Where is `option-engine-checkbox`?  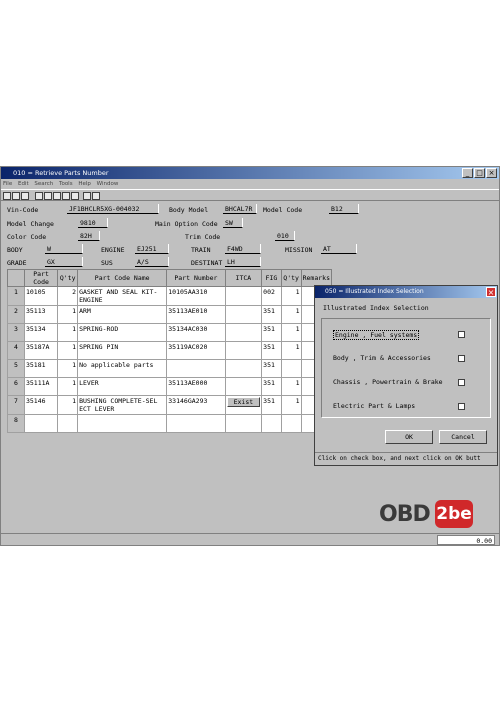 option-engine-checkbox is located at coordinates (461, 334).